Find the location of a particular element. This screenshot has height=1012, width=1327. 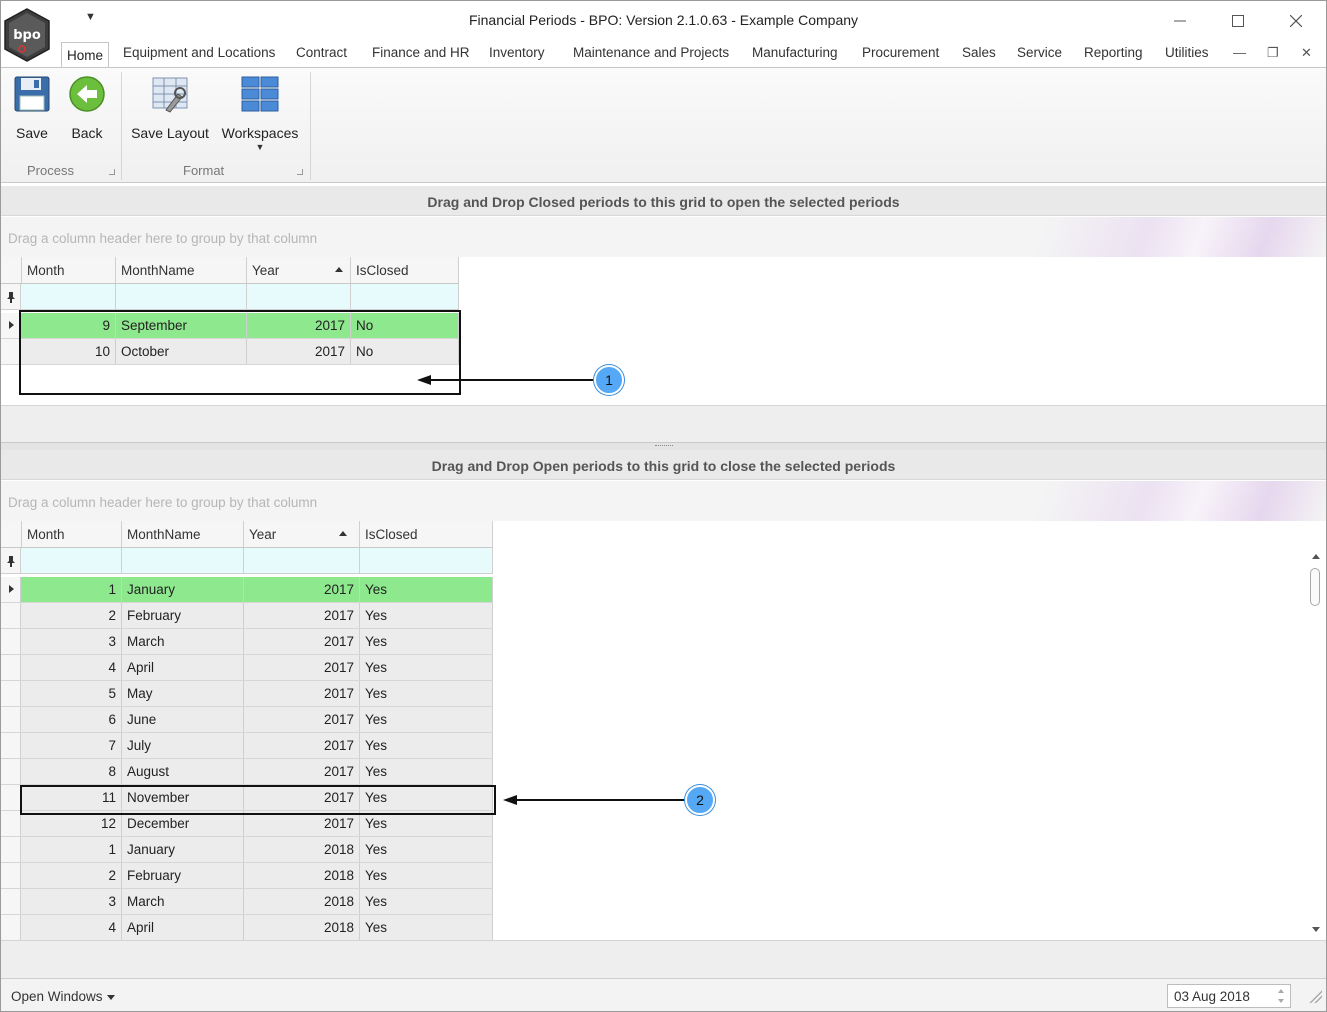

cell-monthname: June is located at coordinates (183, 719).